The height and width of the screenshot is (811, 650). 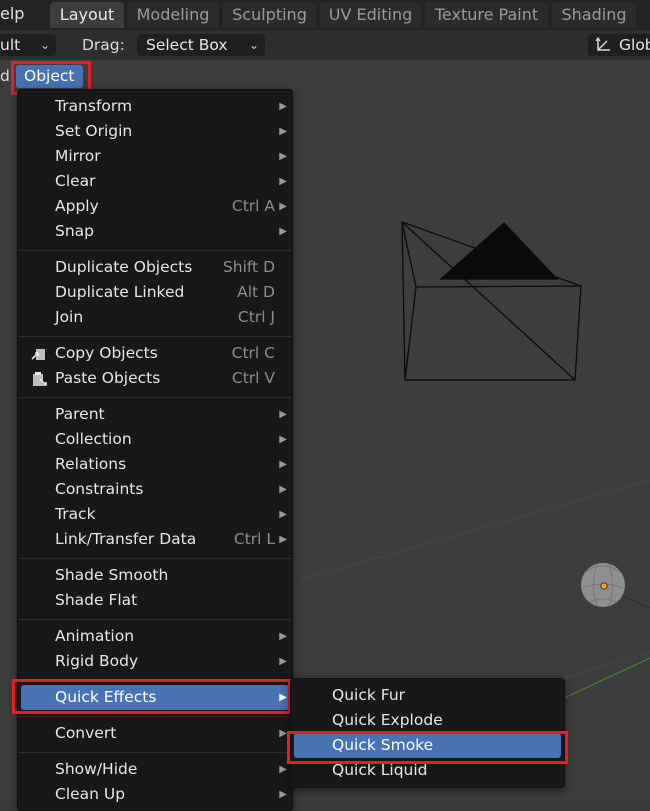 What do you see at coordinates (155, 769) in the screenshot?
I see `menu-item-show-hide: Show/Hide ▶` at bounding box center [155, 769].